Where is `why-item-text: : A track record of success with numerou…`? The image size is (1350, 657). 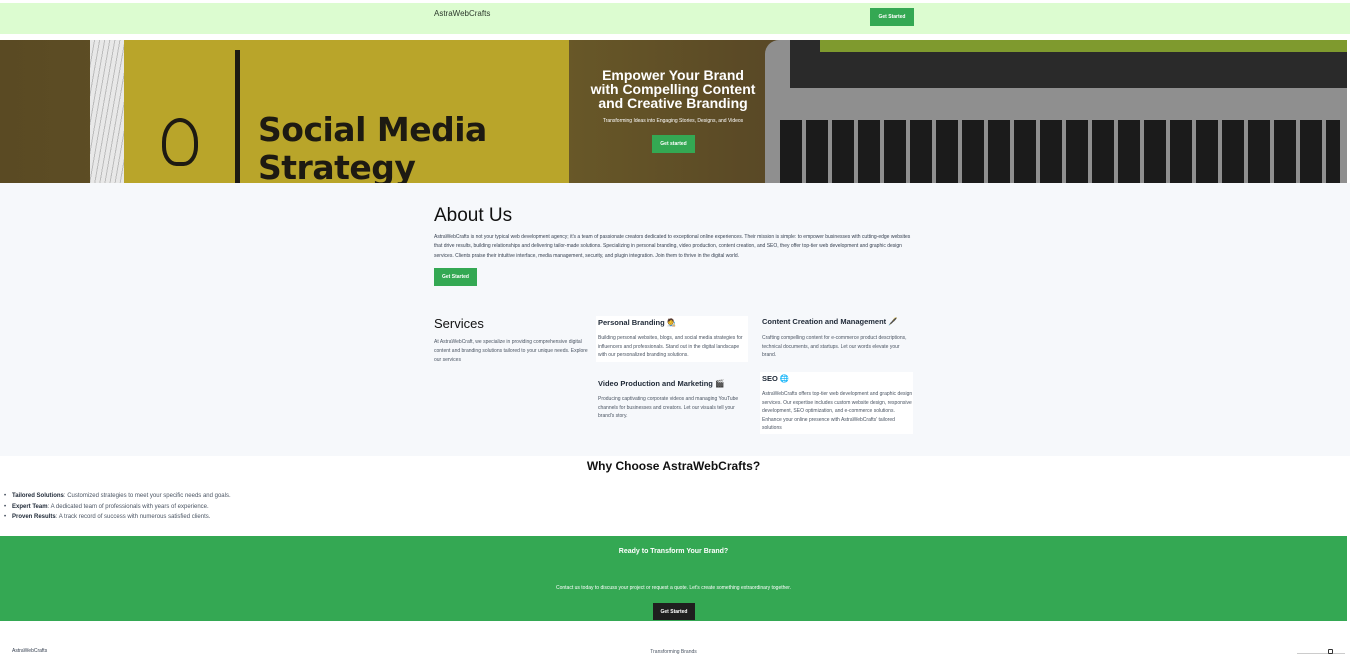 why-item-text: : A track record of success with numerou… is located at coordinates (133, 517).